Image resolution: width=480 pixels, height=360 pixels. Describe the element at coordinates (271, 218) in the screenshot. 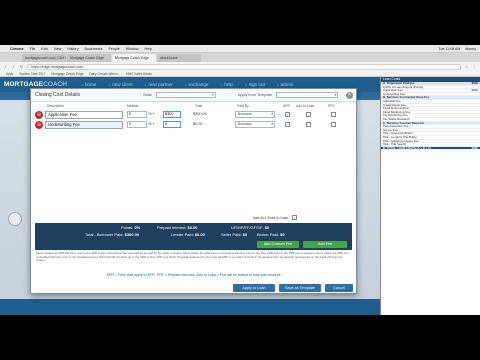

I see `add-all-label: Add ALL Fees to Loan` at that location.